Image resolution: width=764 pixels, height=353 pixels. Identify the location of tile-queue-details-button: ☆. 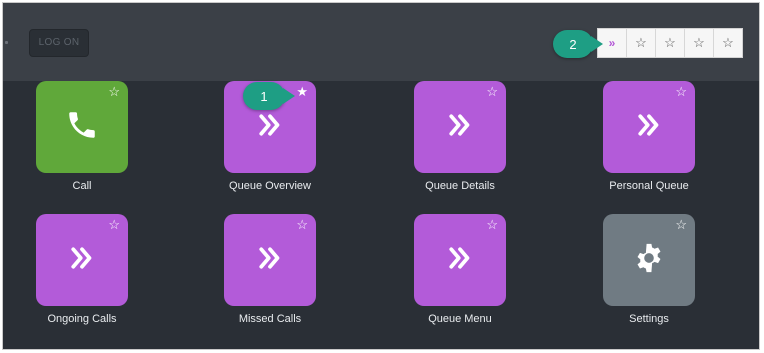
(460, 127).